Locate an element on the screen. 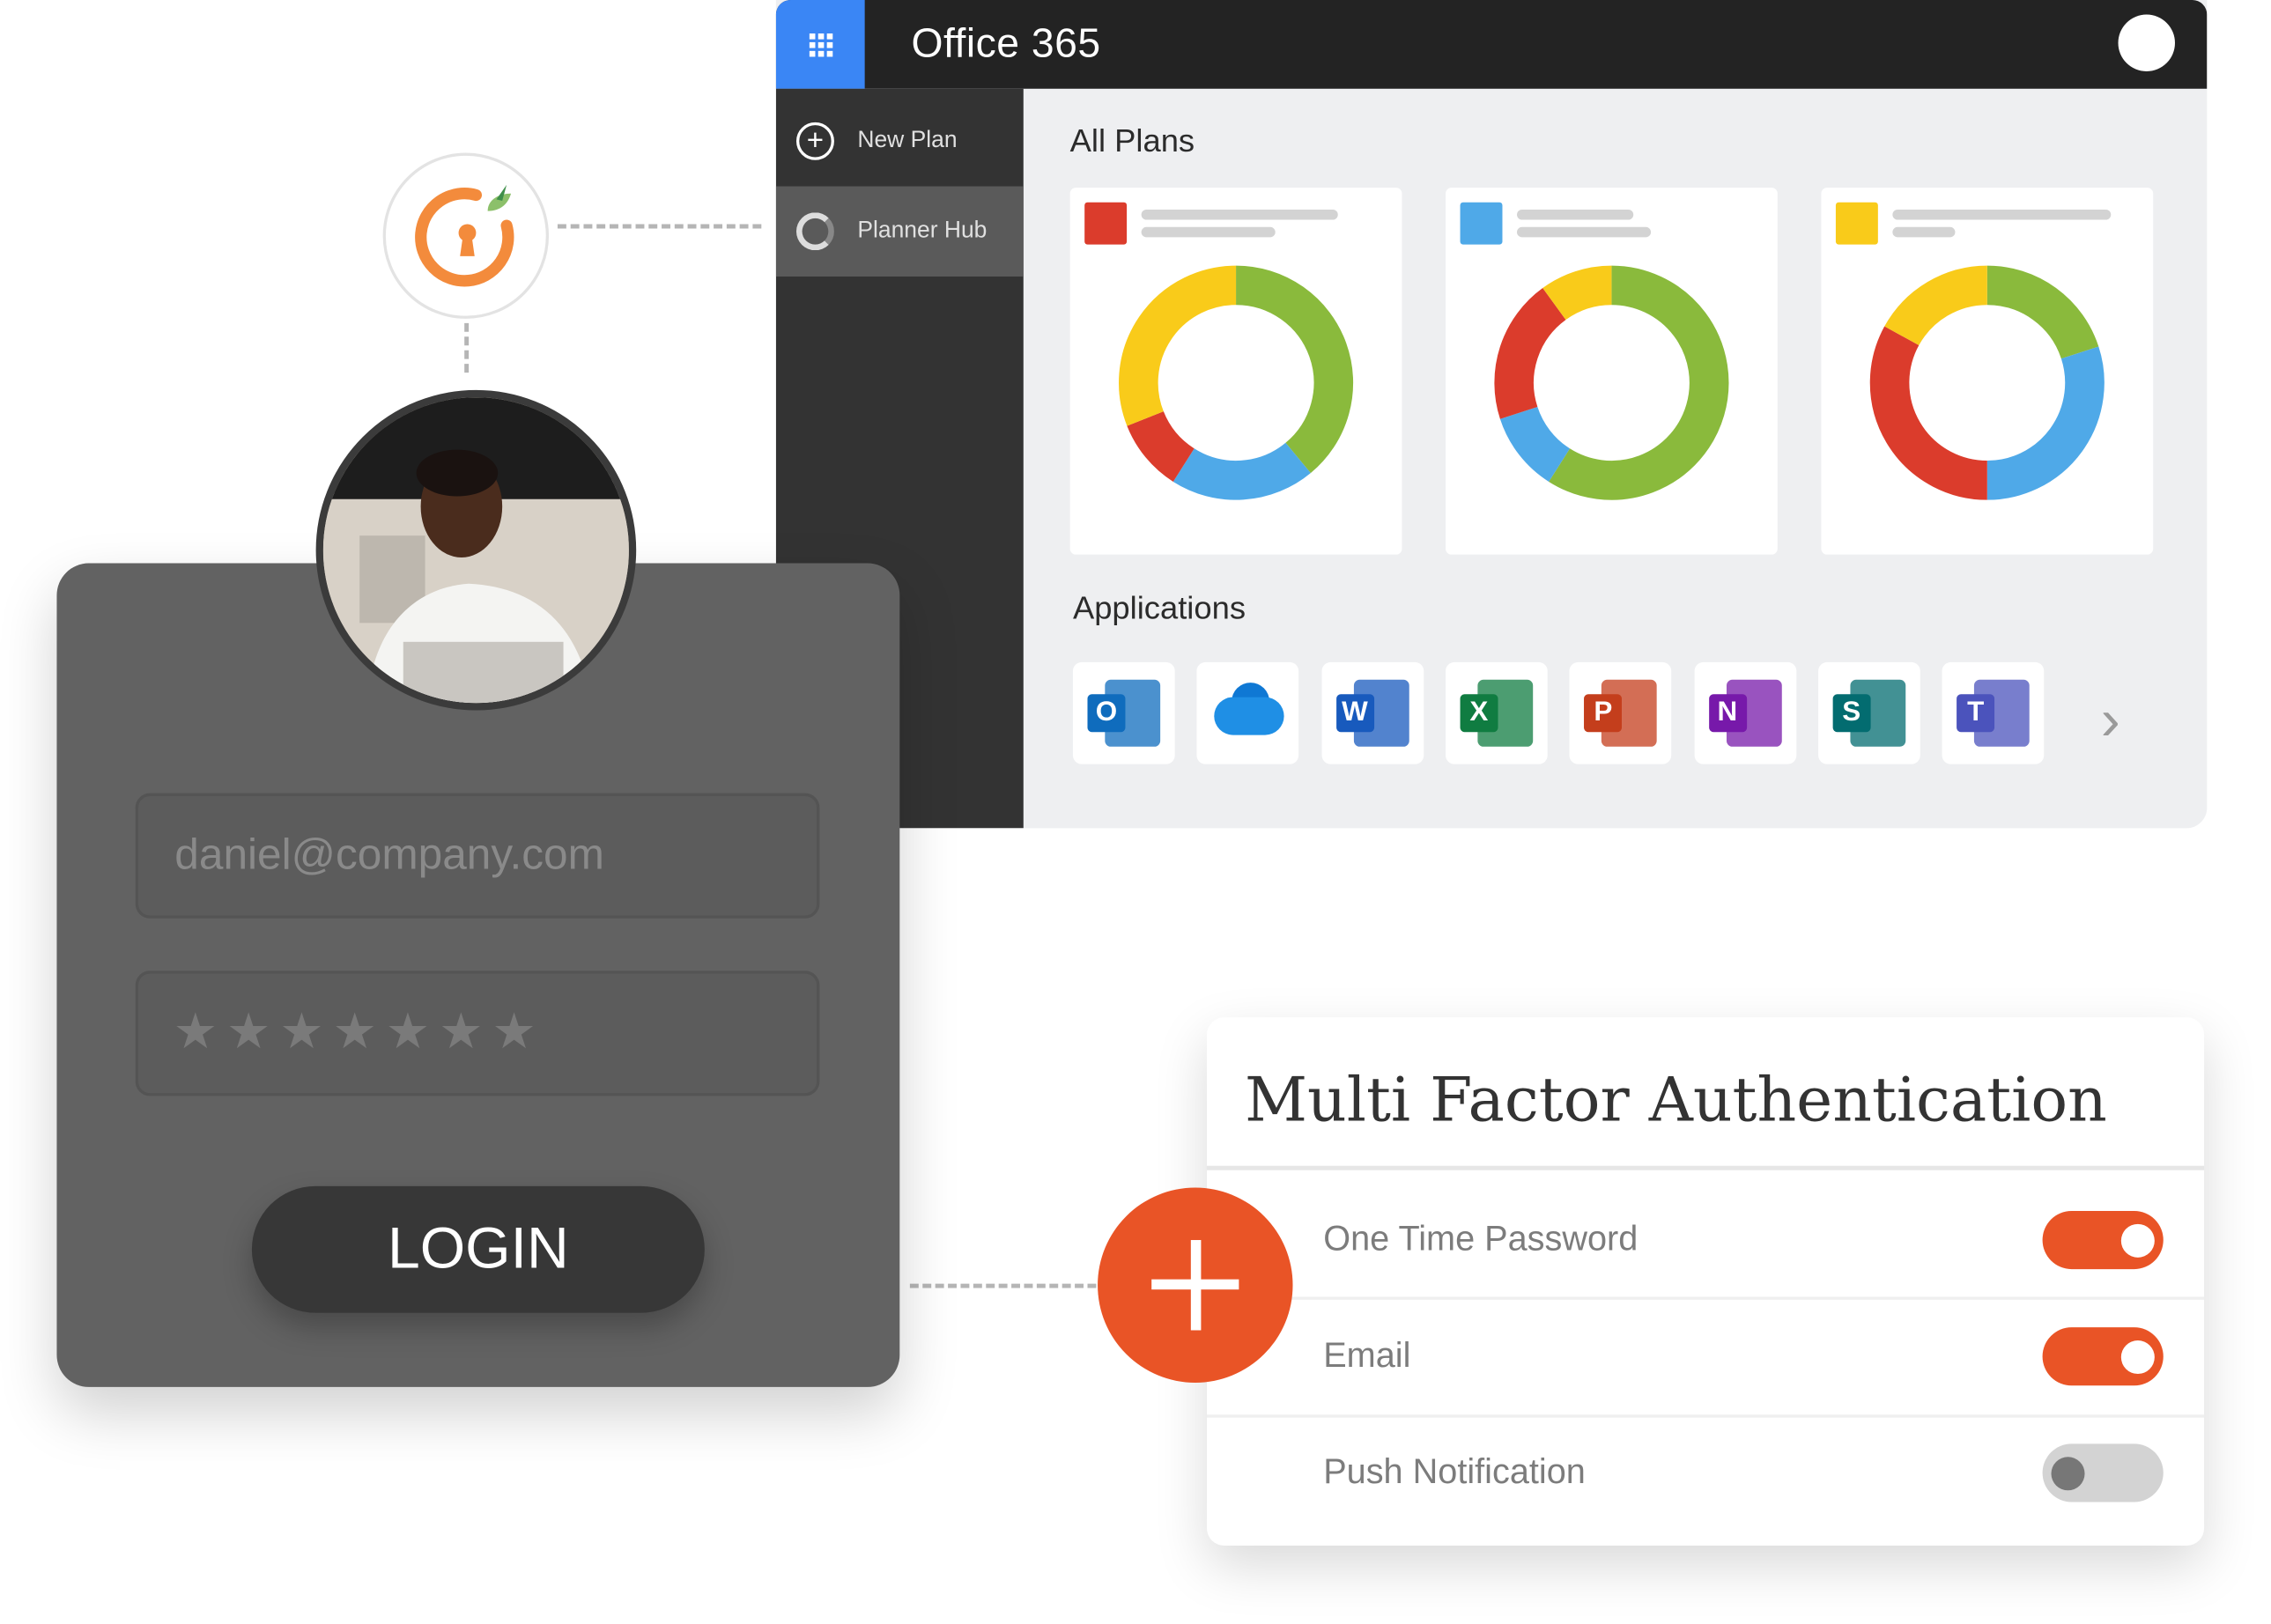 The height and width of the screenshot is (1624, 2271). connector-login-mfa is located at coordinates (1003, 1285).